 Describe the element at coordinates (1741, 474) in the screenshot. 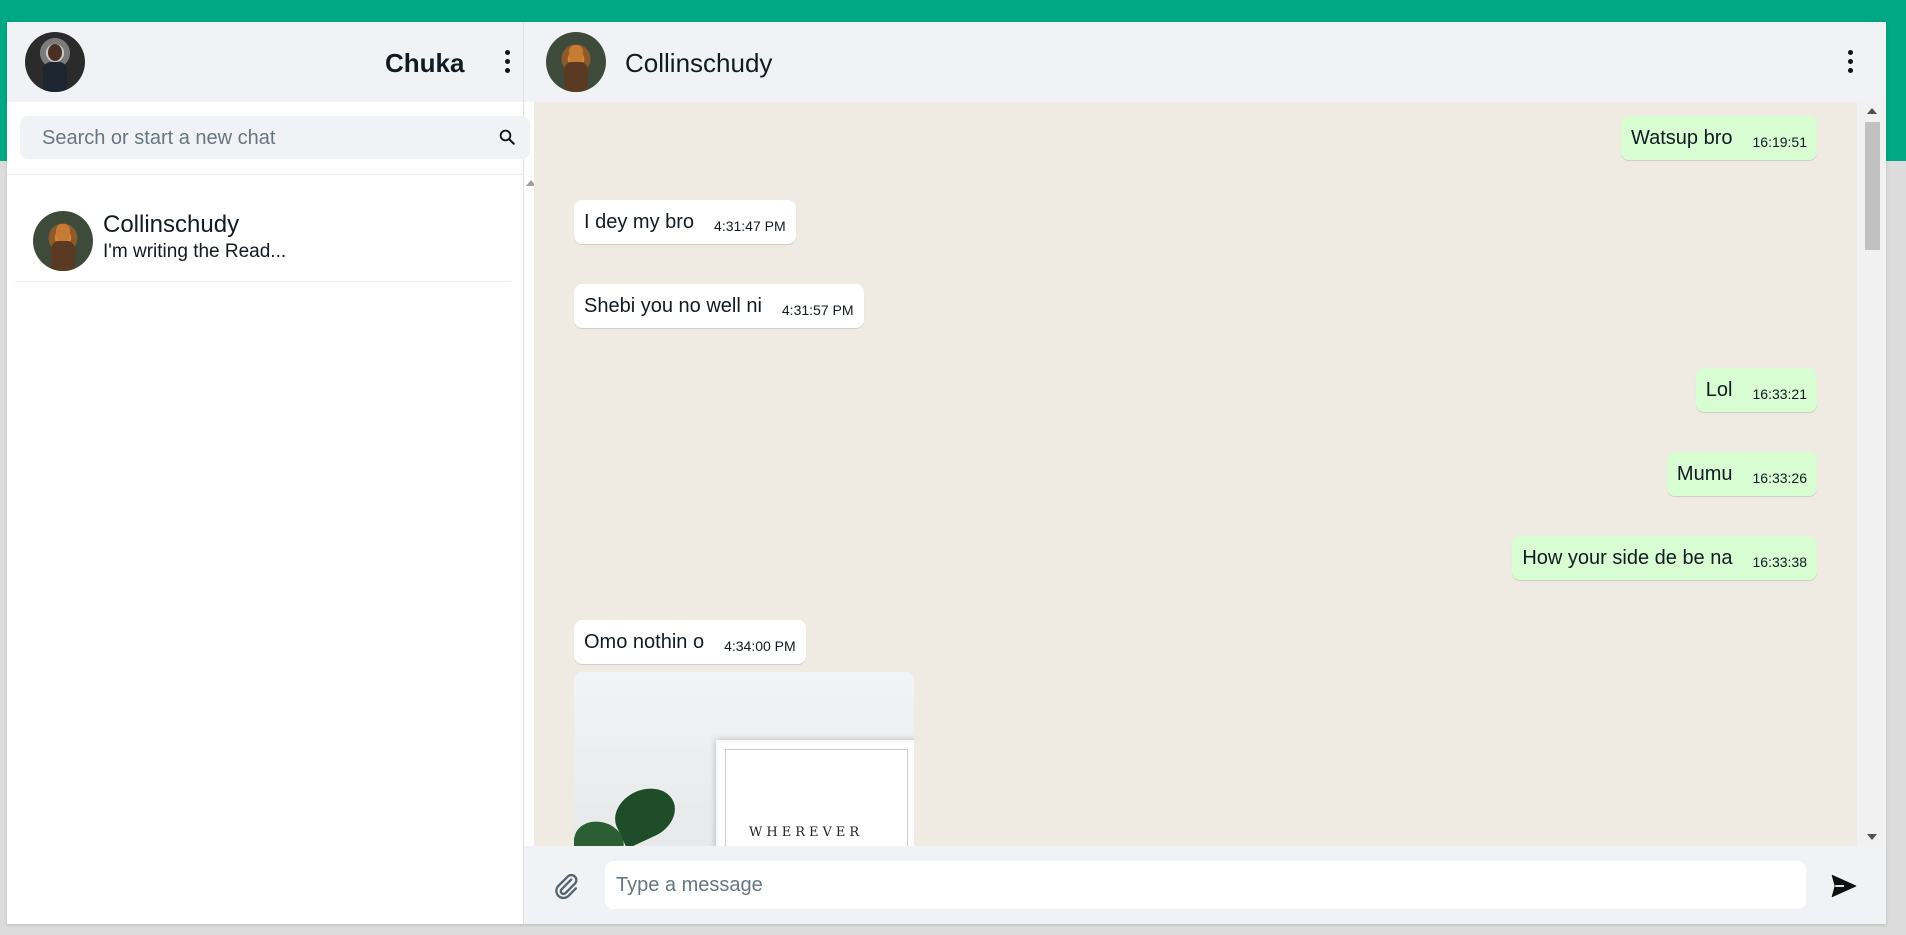

I see `message-bubble-outgoing: Mumu 16:33:26` at that location.